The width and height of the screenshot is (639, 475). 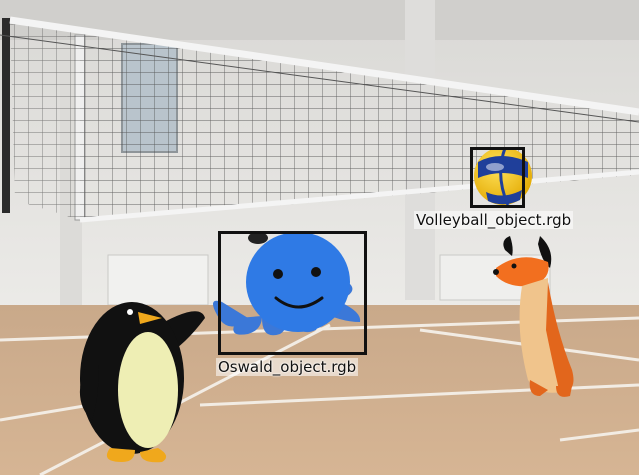 I want to click on oswald-object-label: Oswald_object.rgb, so click(x=287, y=367).